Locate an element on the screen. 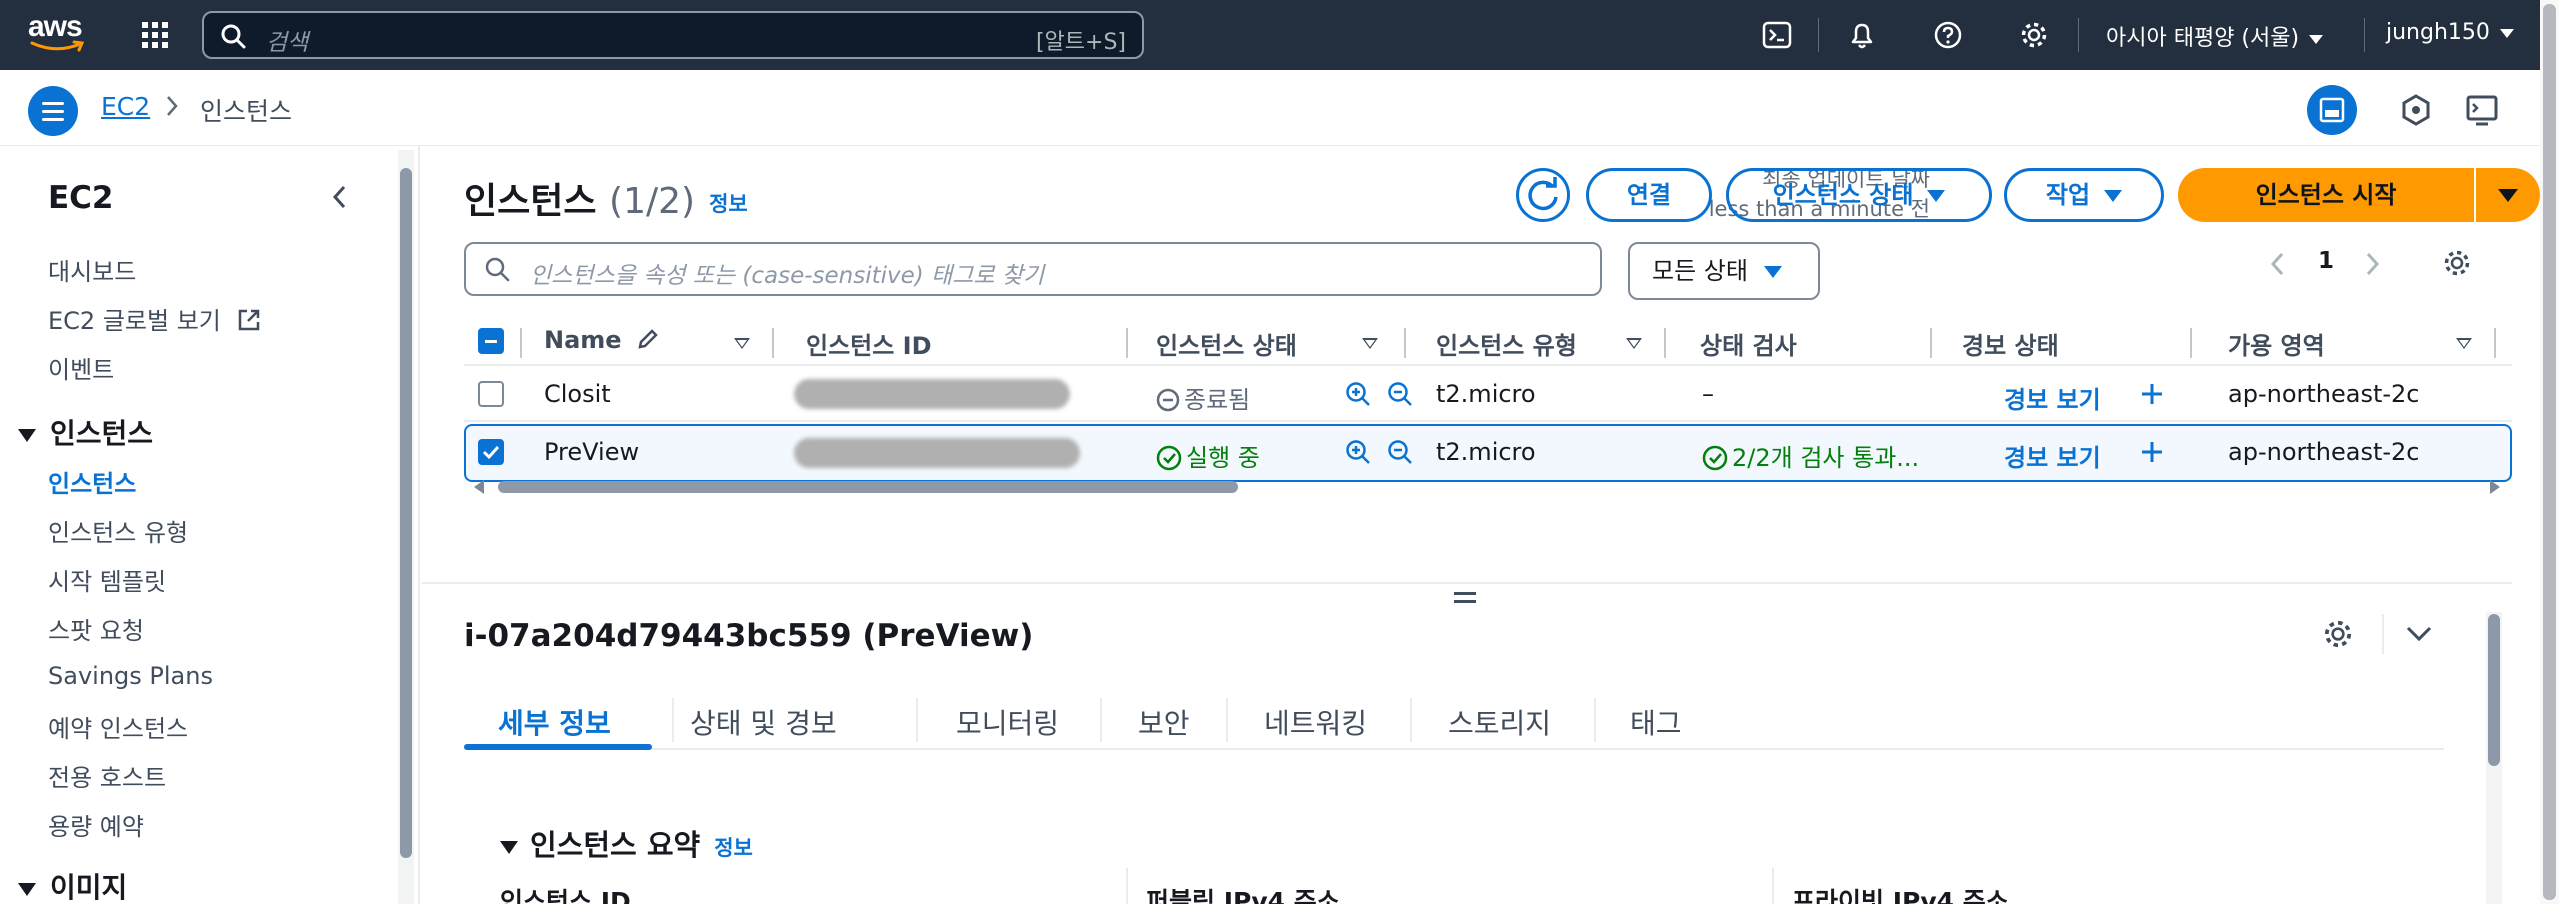 This screenshot has width=2559, height=904. sidebar-item-capacity-reservations: 용량 예약 is located at coordinates (96, 824).